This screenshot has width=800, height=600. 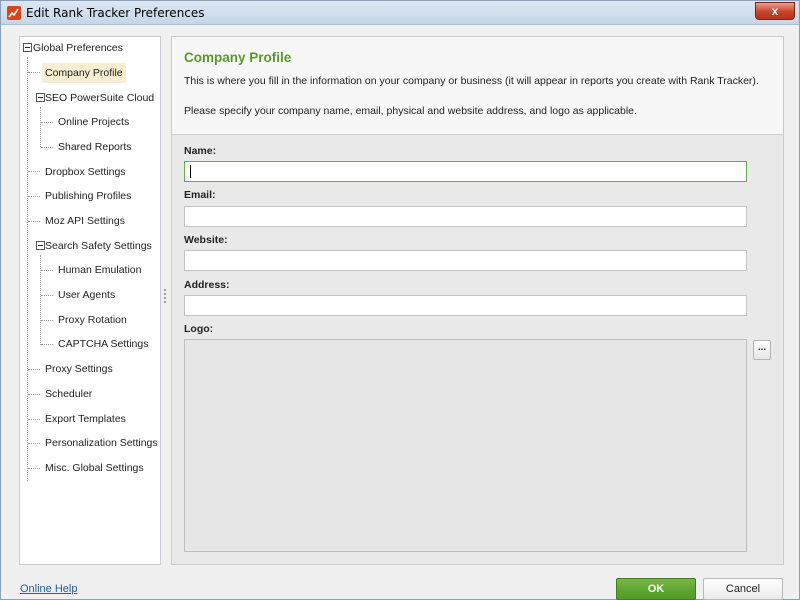 I want to click on logo-label: Logo:, so click(x=199, y=329).